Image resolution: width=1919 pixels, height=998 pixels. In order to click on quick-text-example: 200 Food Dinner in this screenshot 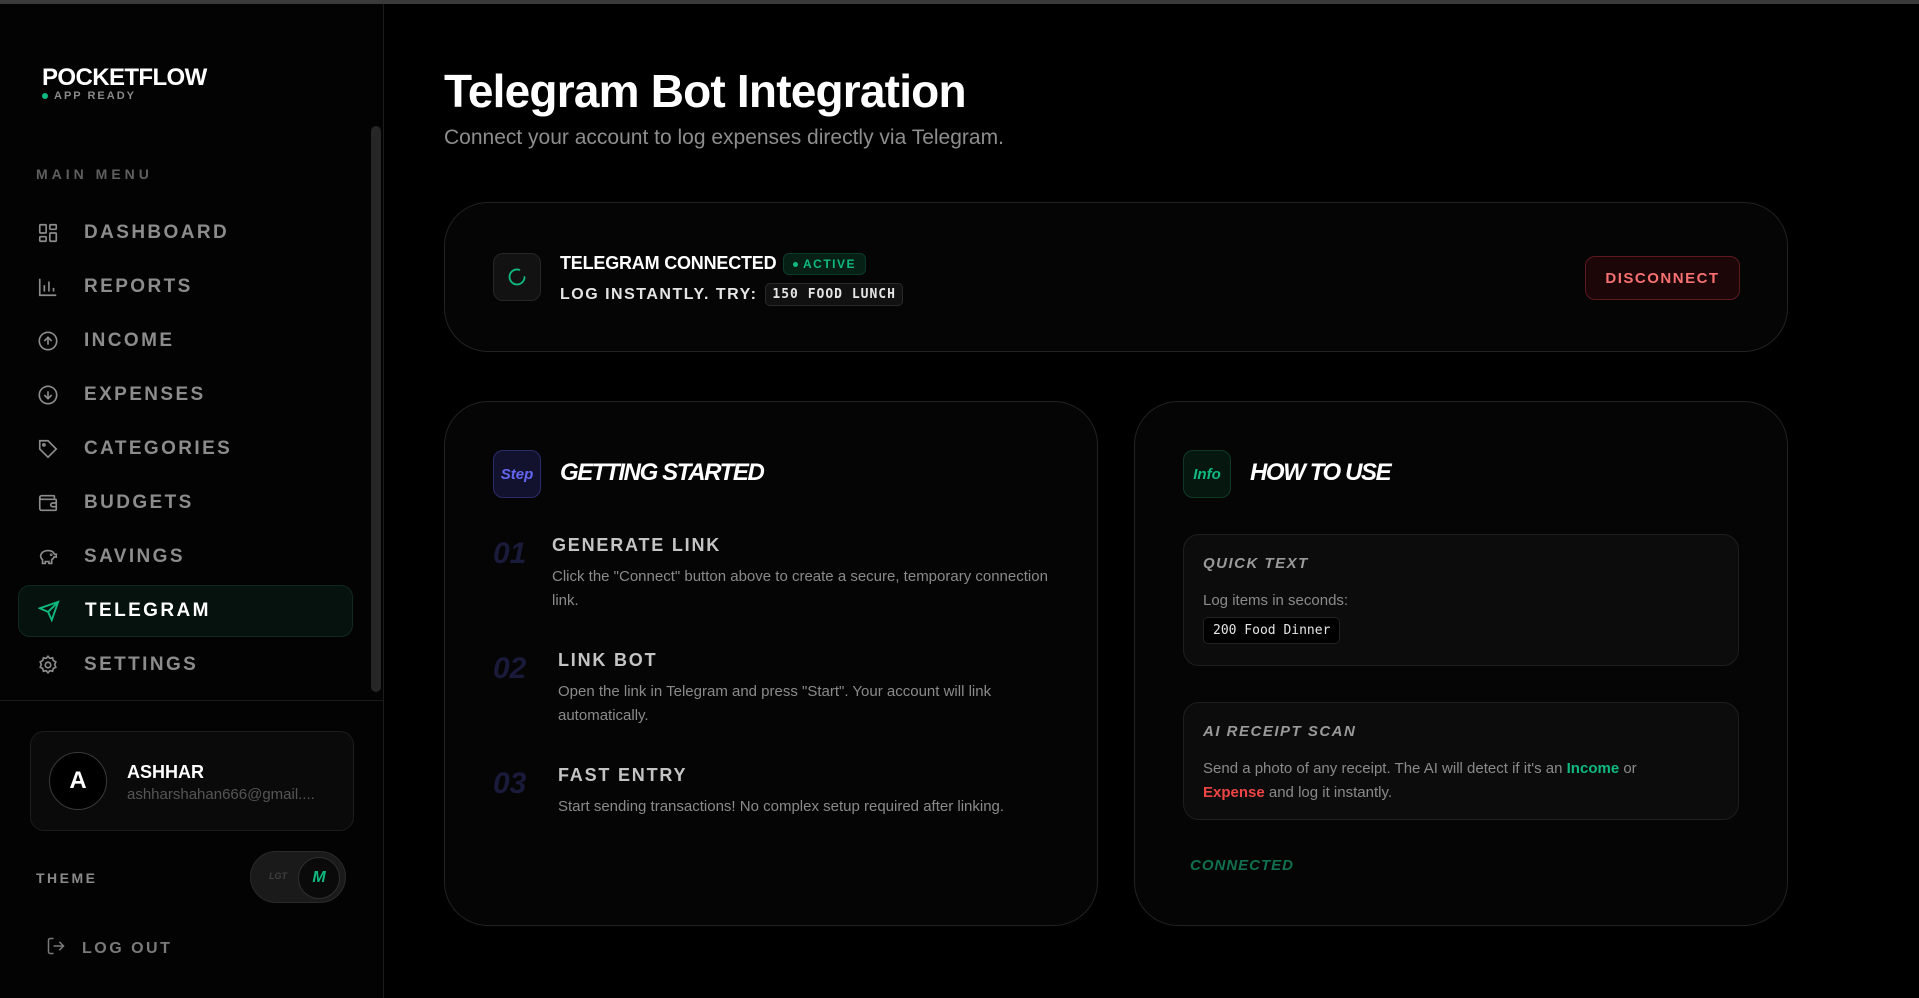, I will do `click(1272, 630)`.